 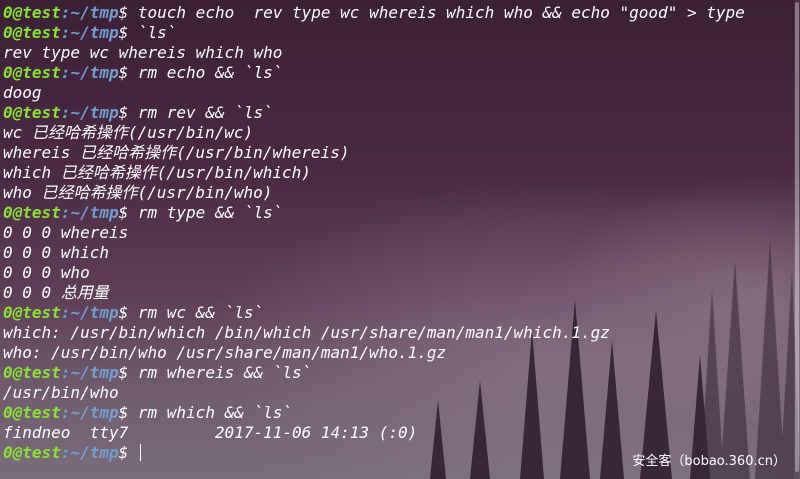 What do you see at coordinates (374, 93) in the screenshot?
I see `output-line: doog` at bounding box center [374, 93].